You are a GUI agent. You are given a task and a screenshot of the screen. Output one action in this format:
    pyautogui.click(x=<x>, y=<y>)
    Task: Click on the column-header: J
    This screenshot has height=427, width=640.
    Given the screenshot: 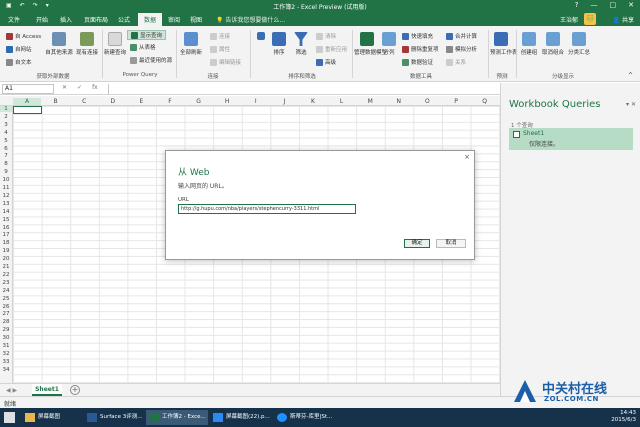 What is the action you would take?
    pyautogui.click(x=284, y=101)
    